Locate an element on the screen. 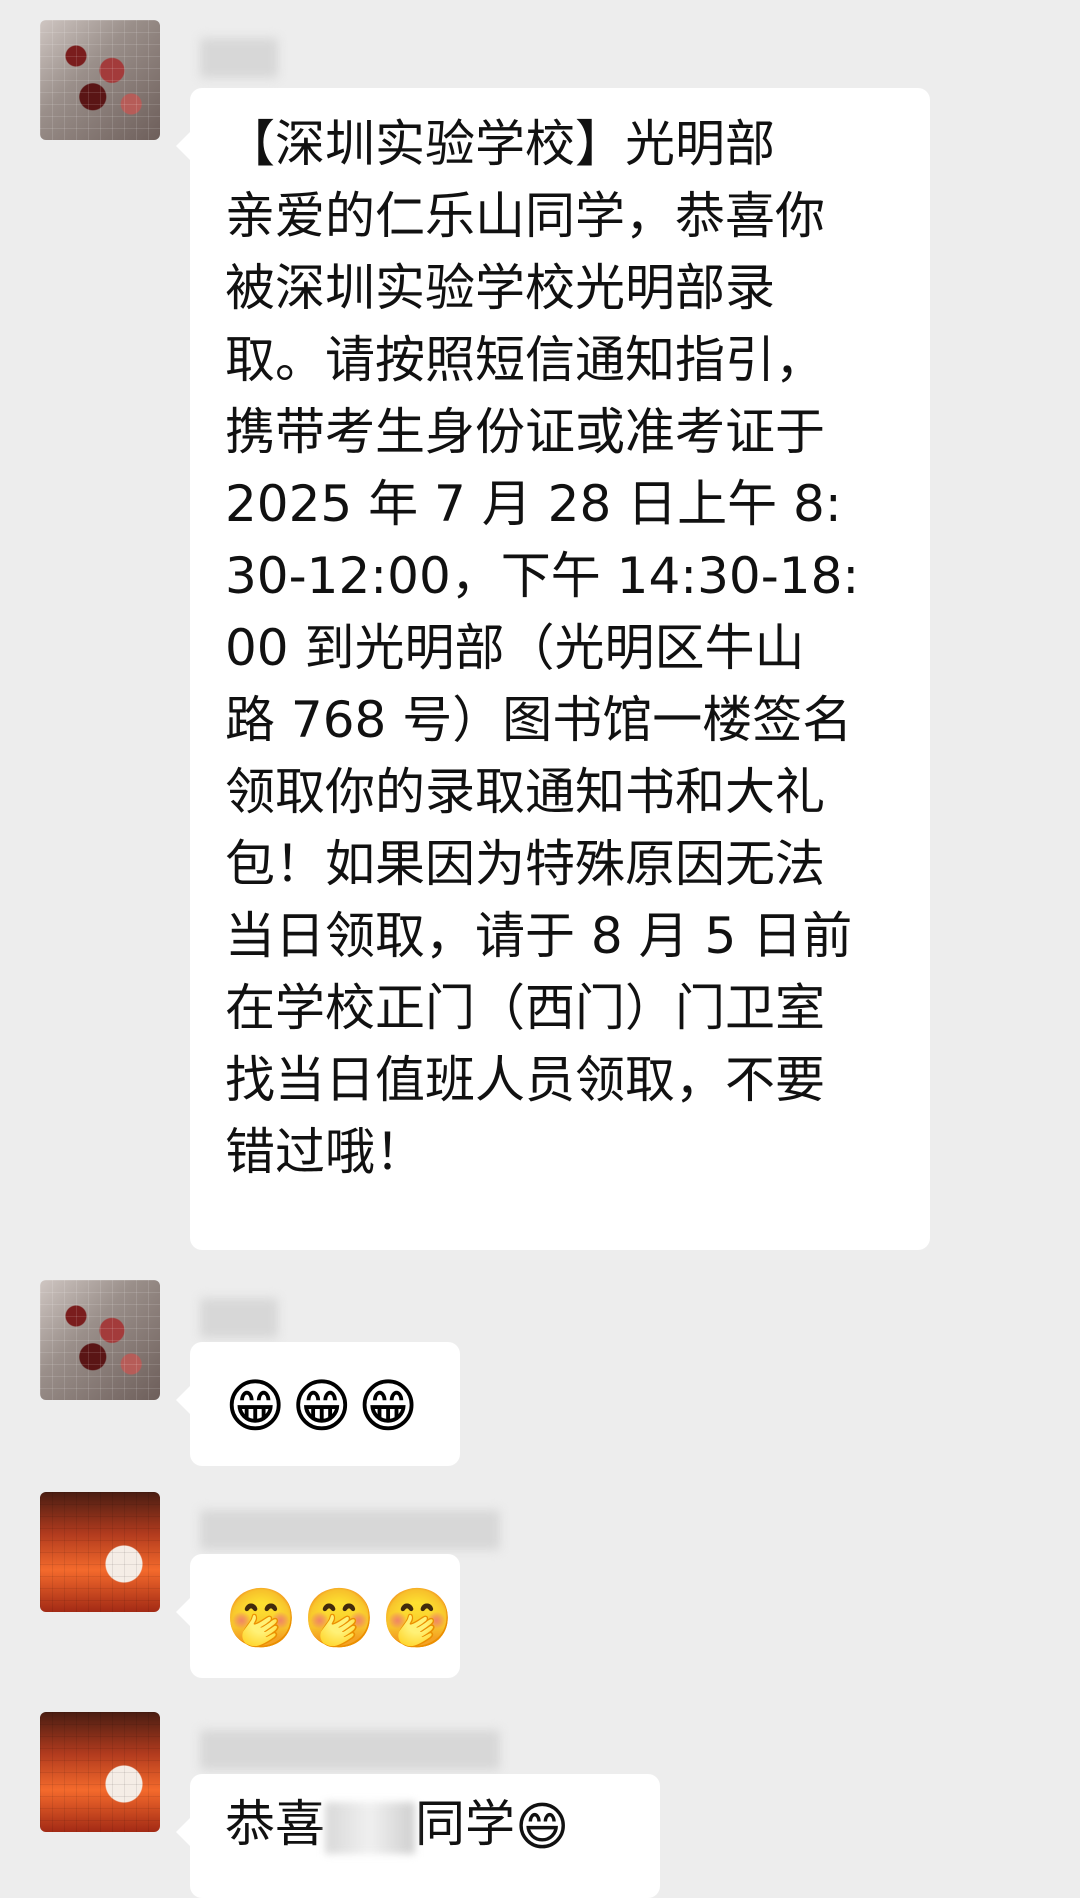  message-bubble: 😁😁😁 is located at coordinates (318, 1404).